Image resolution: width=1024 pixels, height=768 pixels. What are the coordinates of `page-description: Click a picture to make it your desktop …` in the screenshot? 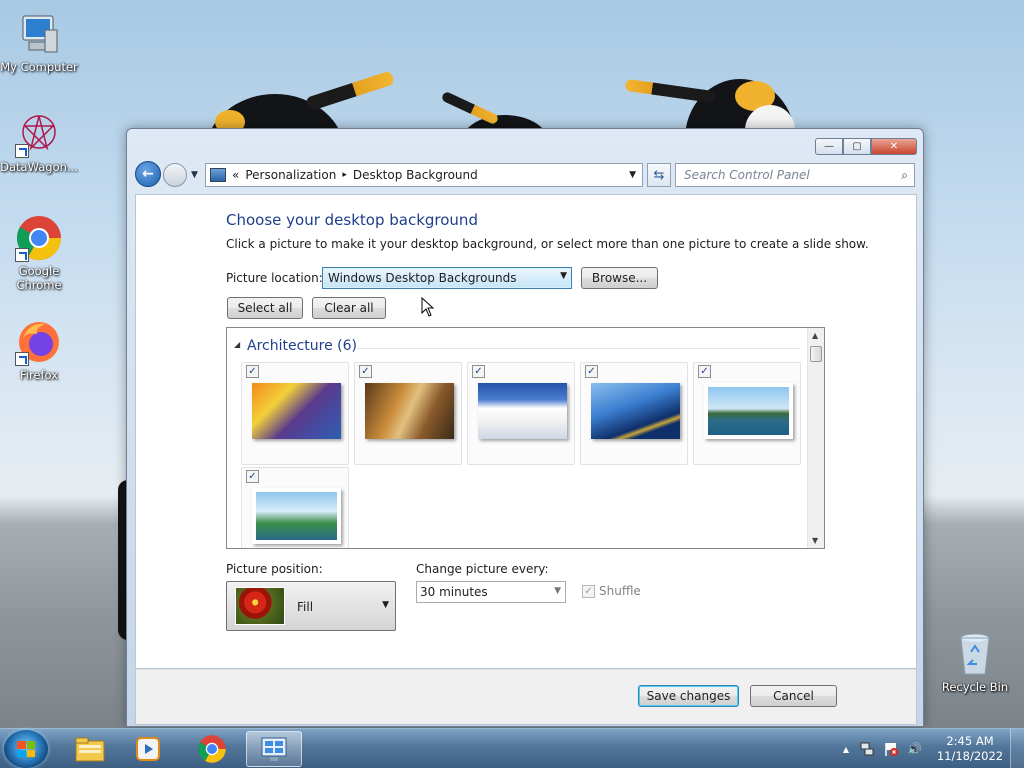 It's located at (547, 244).